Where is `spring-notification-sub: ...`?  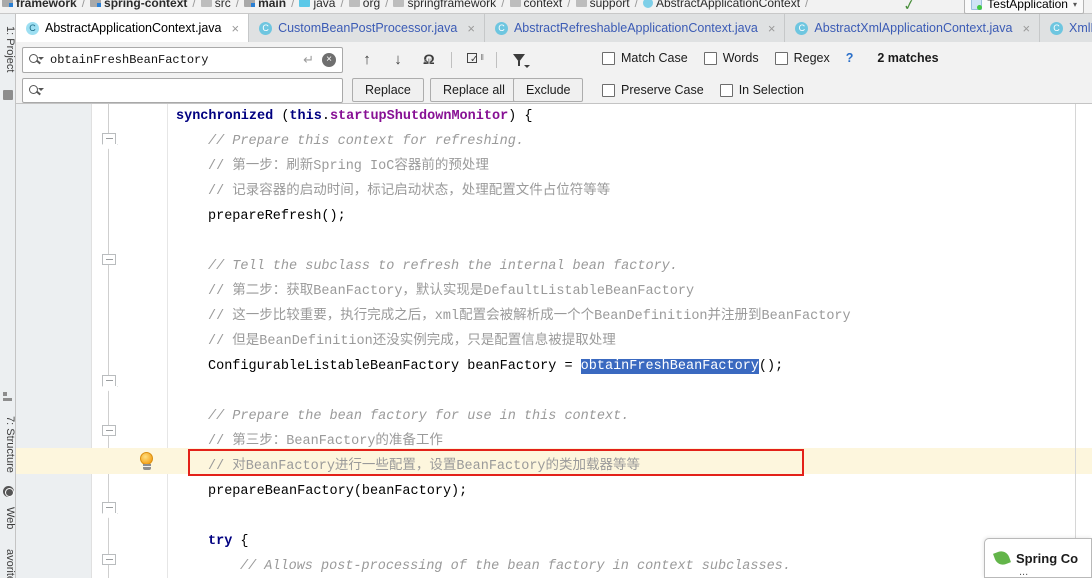
spring-notification-sub: ... is located at coordinates (1024, 572).